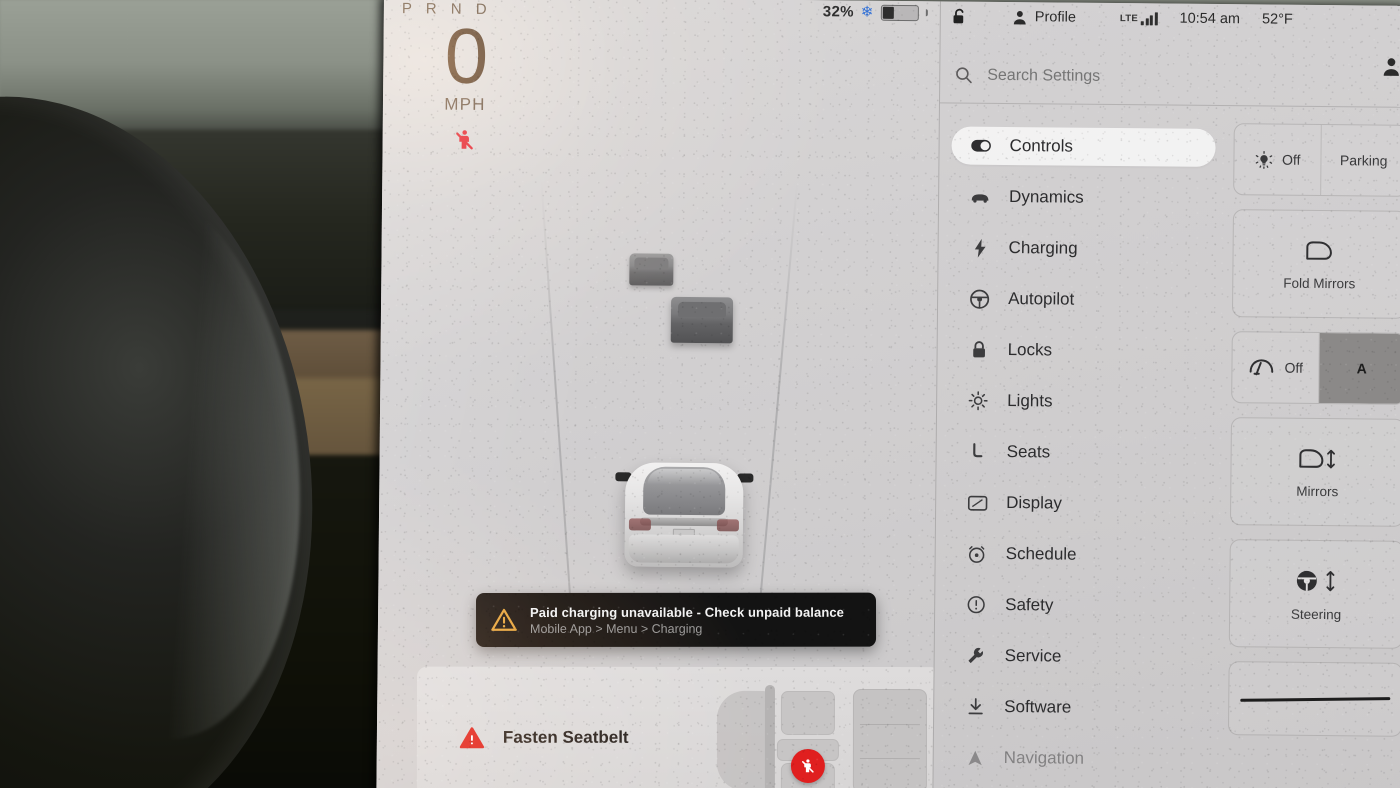 This screenshot has width=1400, height=788. I want to click on sidebar-item-label: Lights, so click(1030, 401).